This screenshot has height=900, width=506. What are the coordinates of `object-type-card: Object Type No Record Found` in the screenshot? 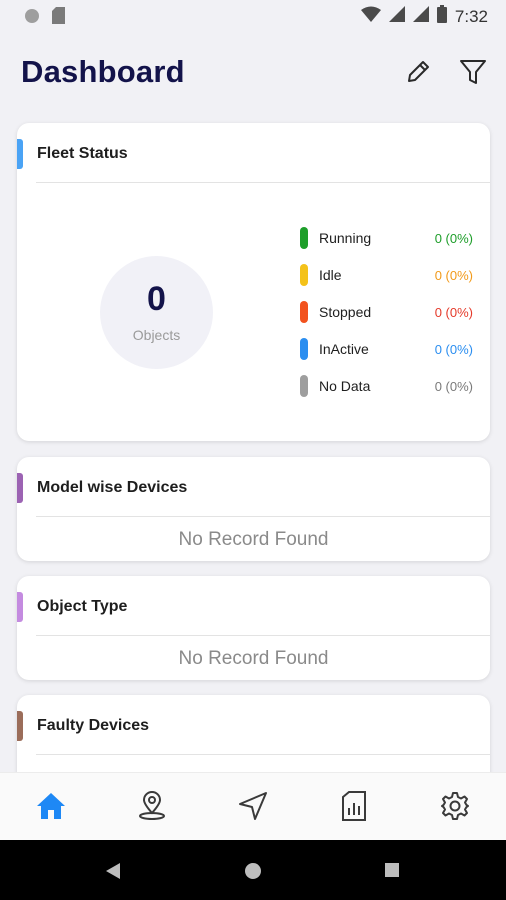 It's located at (253, 628).